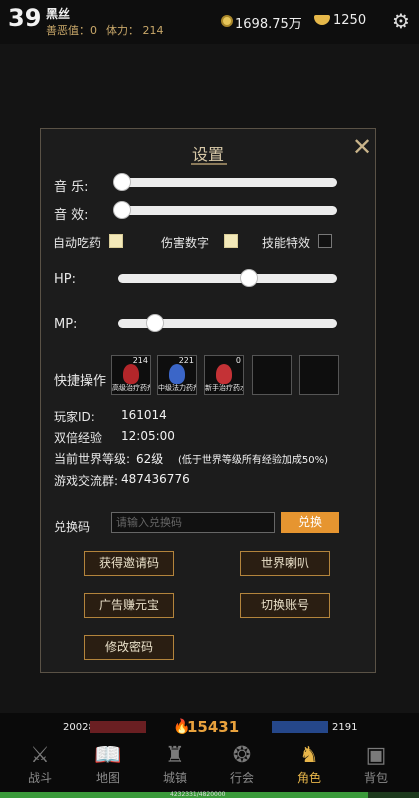 This screenshot has width=419, height=798. Describe the element at coordinates (122, 182) in the screenshot. I see `music-slider-knob` at that location.